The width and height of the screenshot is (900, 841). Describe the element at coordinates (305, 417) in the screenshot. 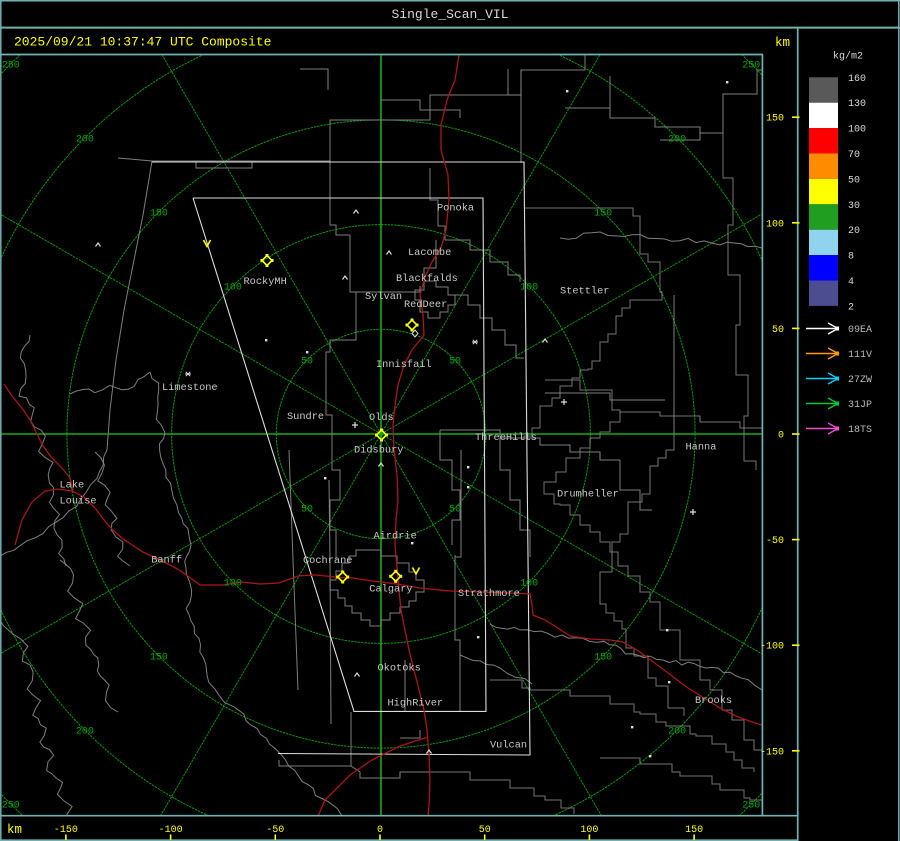

I see `svg-text: Sundre` at that location.